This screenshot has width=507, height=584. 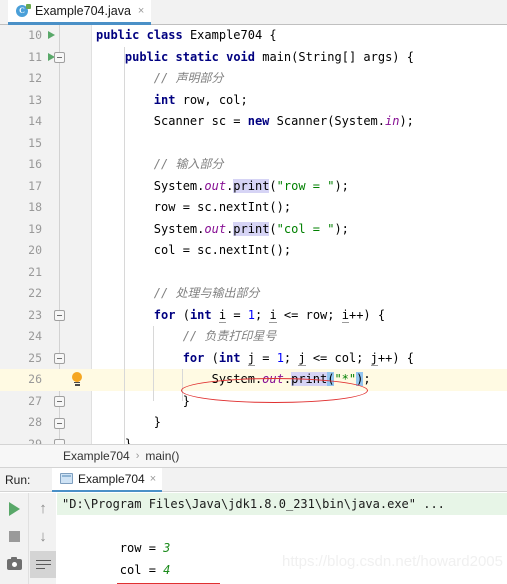 I want to click on code-token: new, so click(x=258, y=121).